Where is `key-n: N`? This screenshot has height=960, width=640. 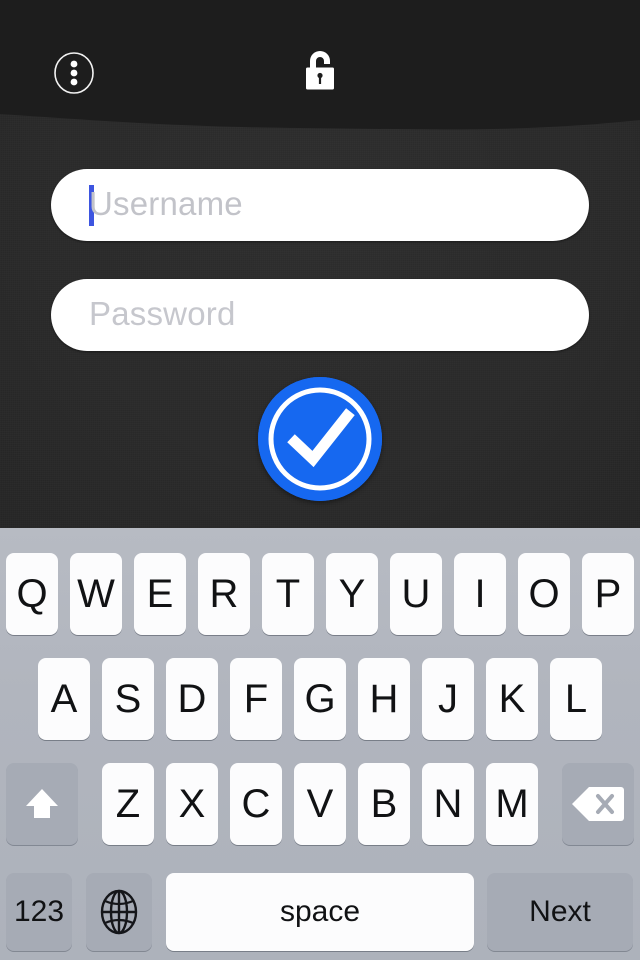 key-n: N is located at coordinates (448, 804).